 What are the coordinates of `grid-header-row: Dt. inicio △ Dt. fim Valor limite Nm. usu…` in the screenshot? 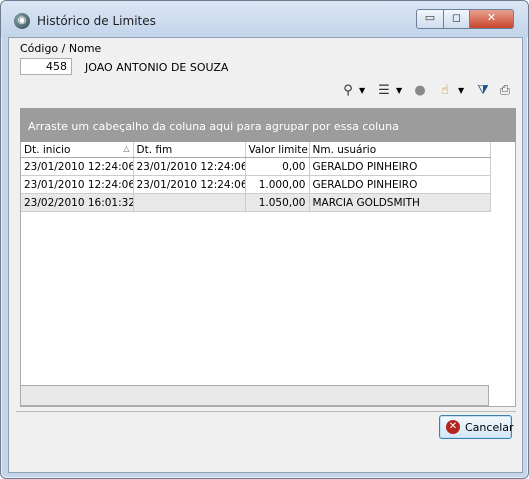 It's located at (256, 150).